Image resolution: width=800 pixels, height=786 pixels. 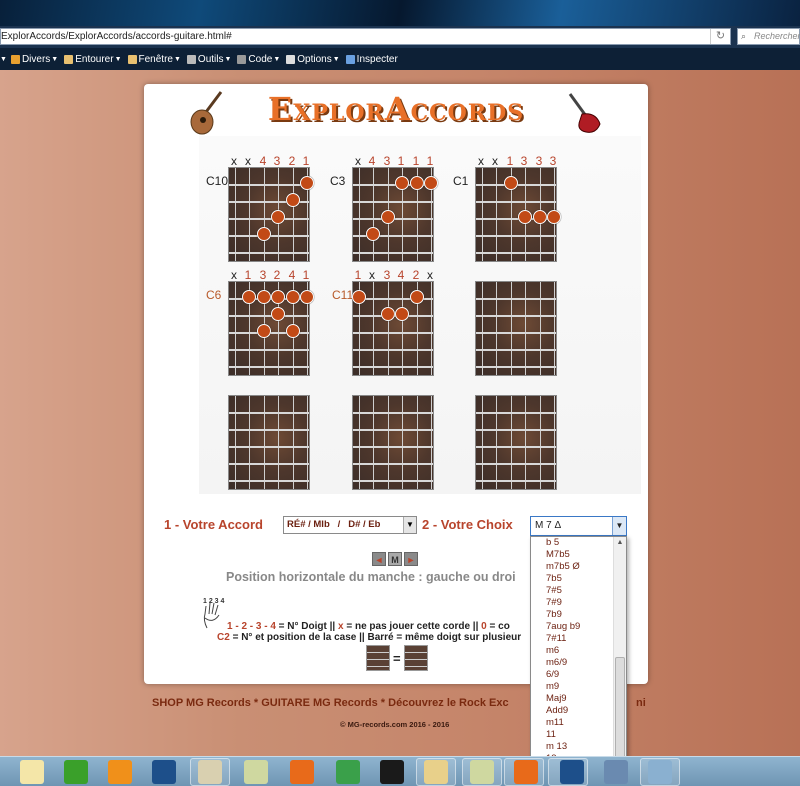 I want to click on firefox-icon, so click(x=302, y=772).